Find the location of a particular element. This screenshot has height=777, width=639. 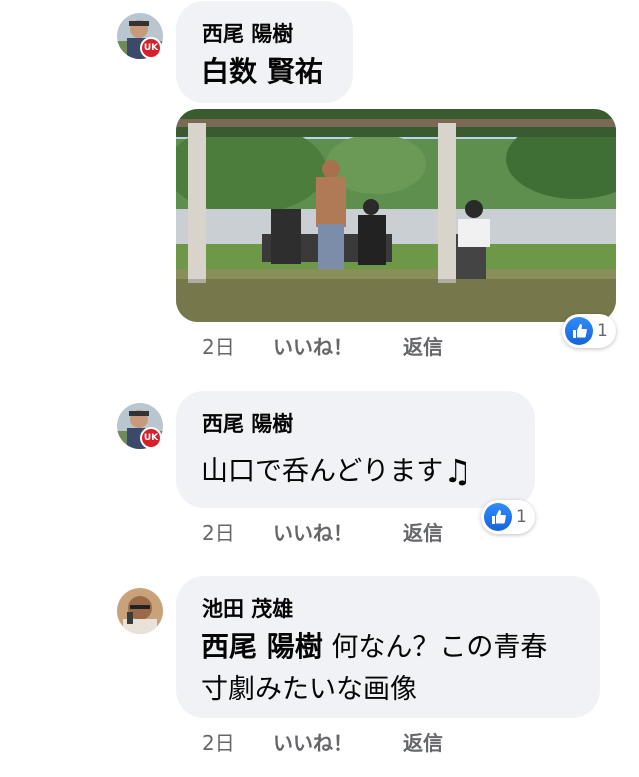

comment-author: 池田 茂雄 is located at coordinates (247, 608).